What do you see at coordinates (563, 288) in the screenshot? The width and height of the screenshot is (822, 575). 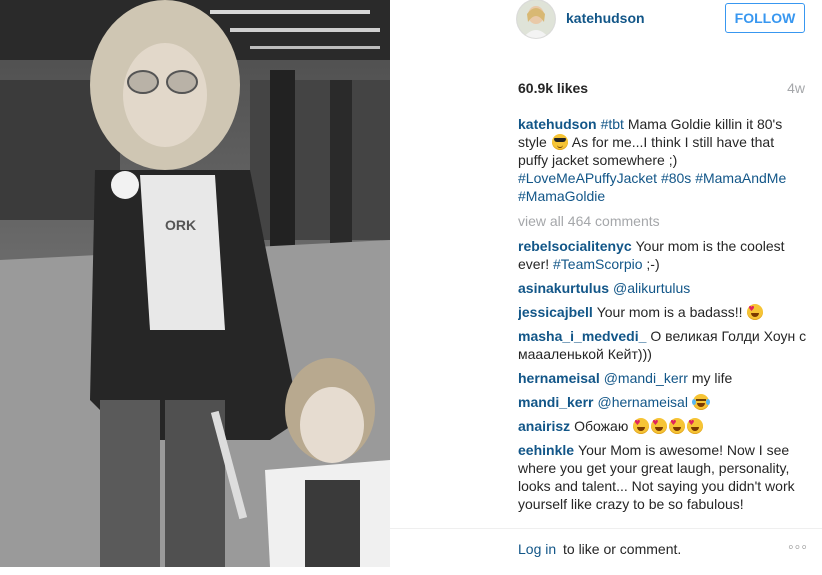 I see `comment-username: asinakurtulus` at bounding box center [563, 288].